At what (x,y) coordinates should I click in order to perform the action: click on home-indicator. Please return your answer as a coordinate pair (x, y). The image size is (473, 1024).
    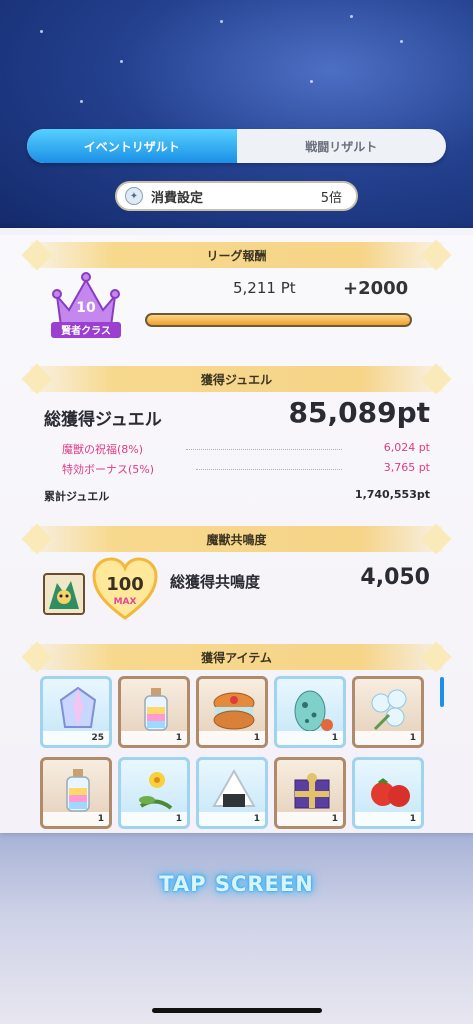
    Looking at the image, I should click on (237, 1010).